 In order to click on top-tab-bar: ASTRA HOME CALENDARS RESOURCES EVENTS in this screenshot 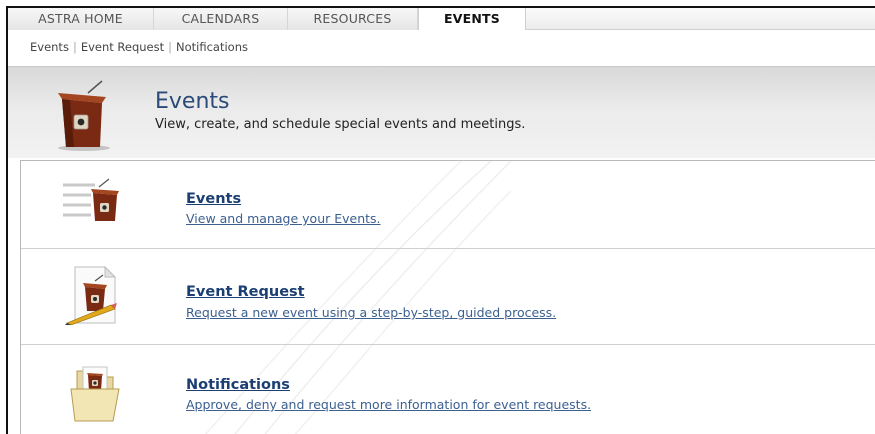, I will do `click(441, 19)`.